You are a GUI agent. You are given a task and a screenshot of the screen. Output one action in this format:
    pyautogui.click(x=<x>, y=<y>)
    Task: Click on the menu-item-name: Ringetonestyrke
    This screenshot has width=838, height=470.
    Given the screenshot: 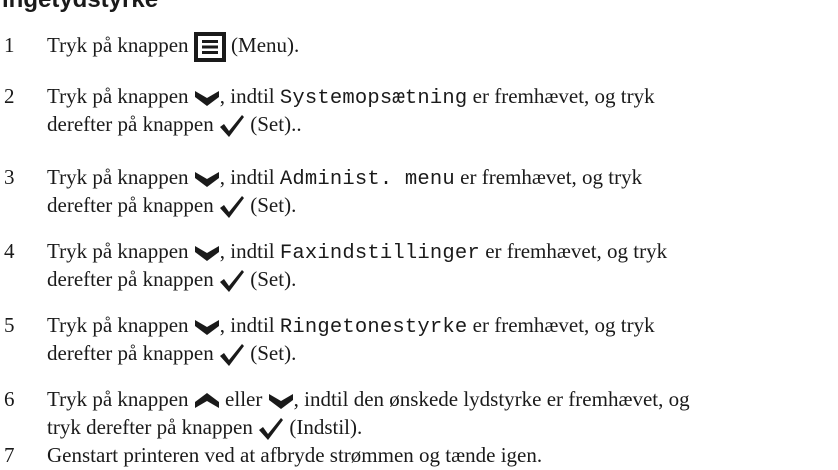 What is the action you would take?
    pyautogui.click(x=373, y=327)
    